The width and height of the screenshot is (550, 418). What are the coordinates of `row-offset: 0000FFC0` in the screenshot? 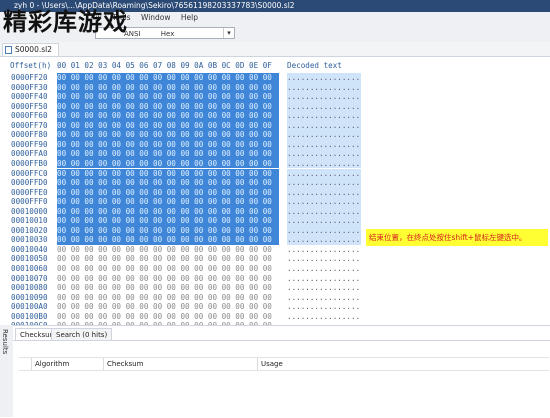 It's located at (29, 173).